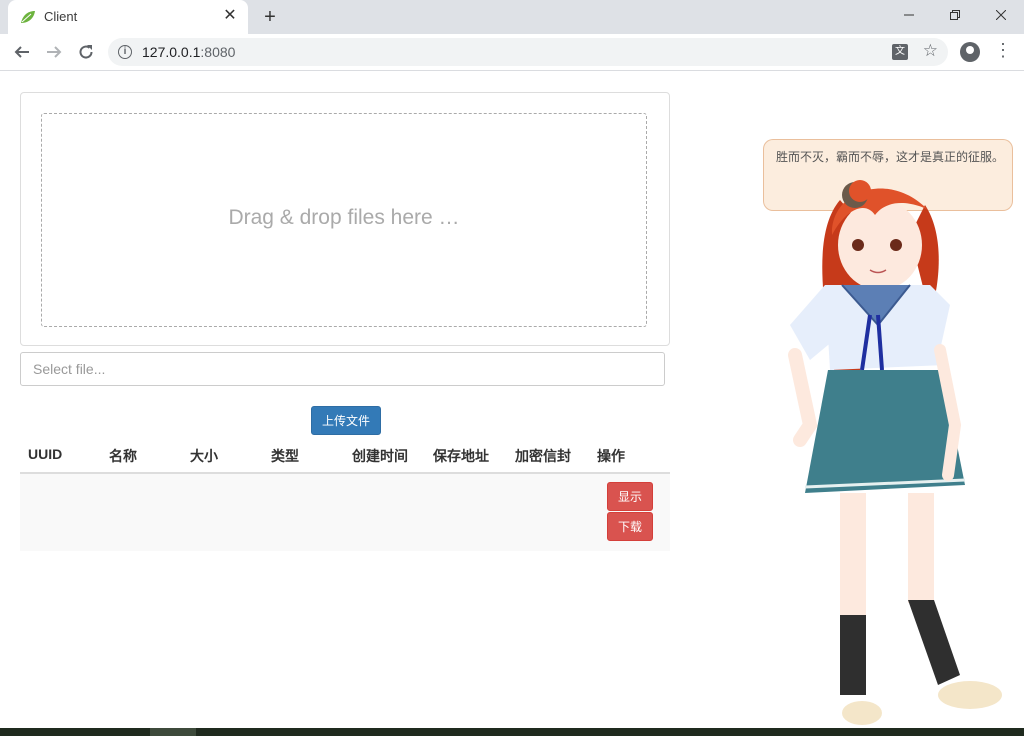 This screenshot has width=1024, height=736. Describe the element at coordinates (528, 52) in the screenshot. I see `address-bar: i 127.0.0.1:8080 文 ☆` at that location.